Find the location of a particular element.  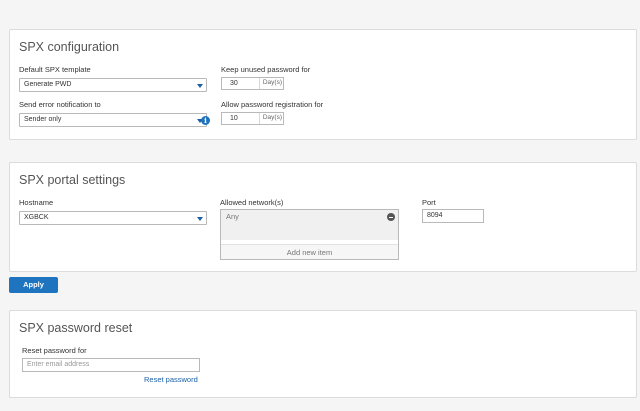

allowed-networks-list: Any Add new item is located at coordinates (309, 234).